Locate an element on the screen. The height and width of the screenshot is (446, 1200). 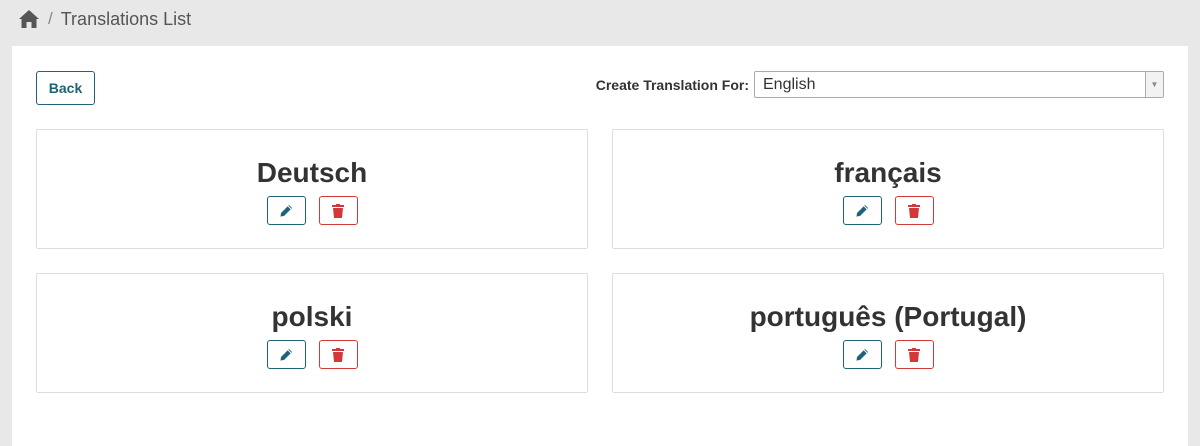
breadcrumb-current: Translations List is located at coordinates (126, 18).